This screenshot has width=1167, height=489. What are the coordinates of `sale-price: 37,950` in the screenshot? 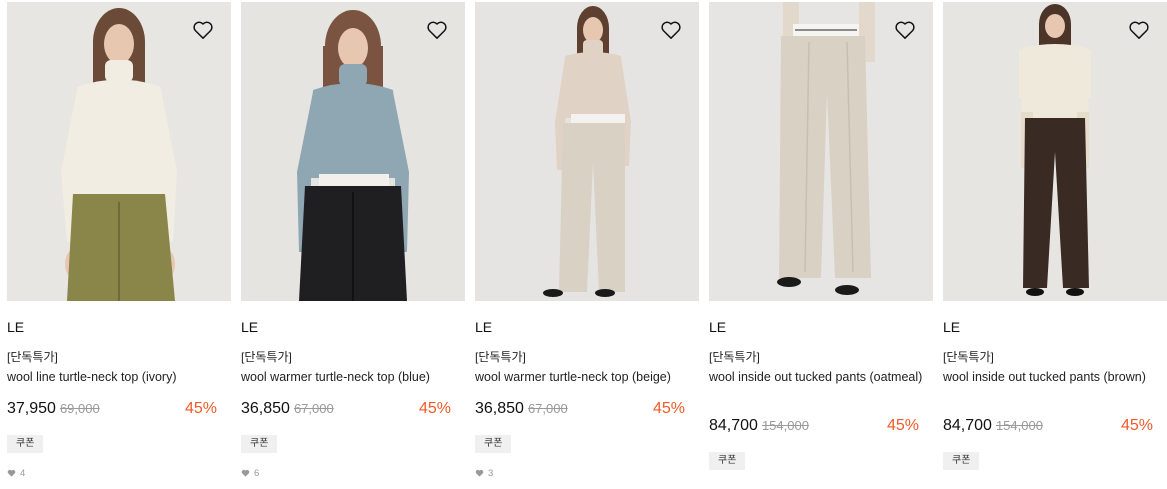 It's located at (31, 408).